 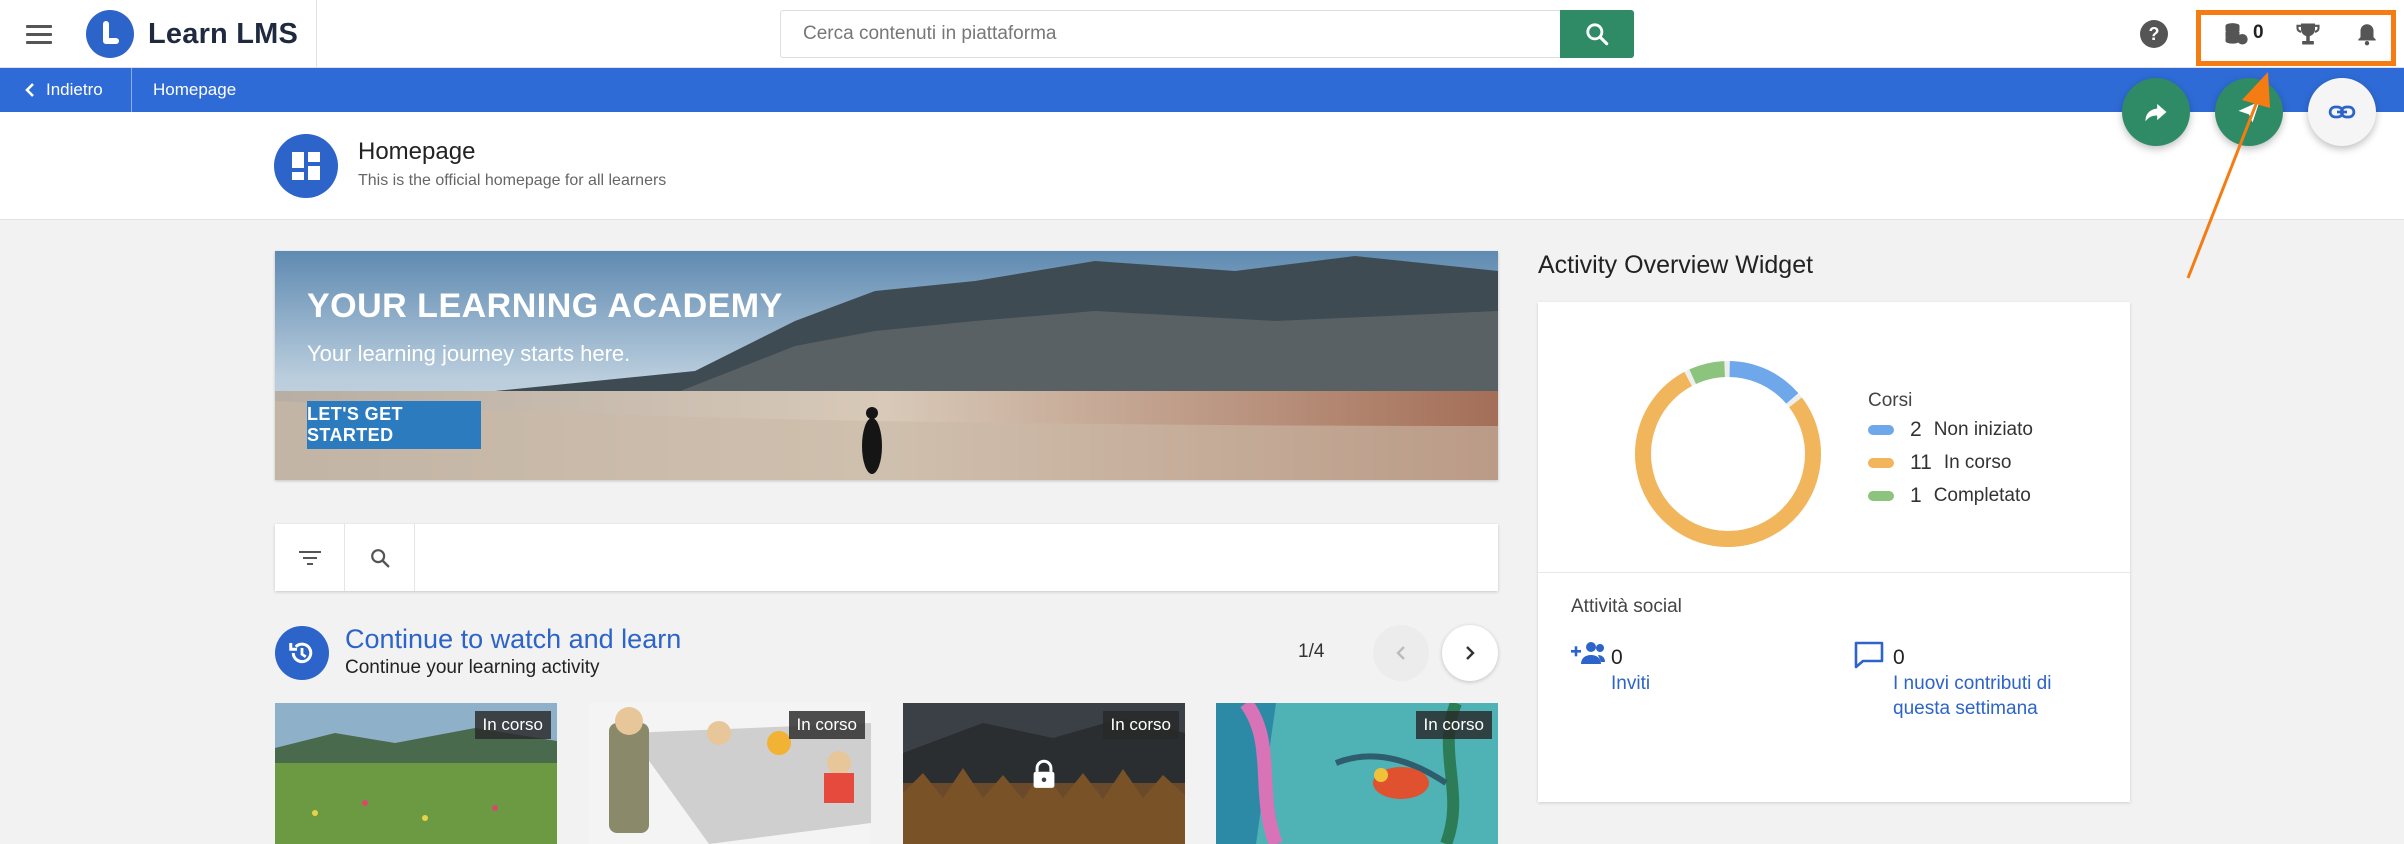 I want to click on banner-title: YOUR LEARNING ACADEMY, so click(x=545, y=306).